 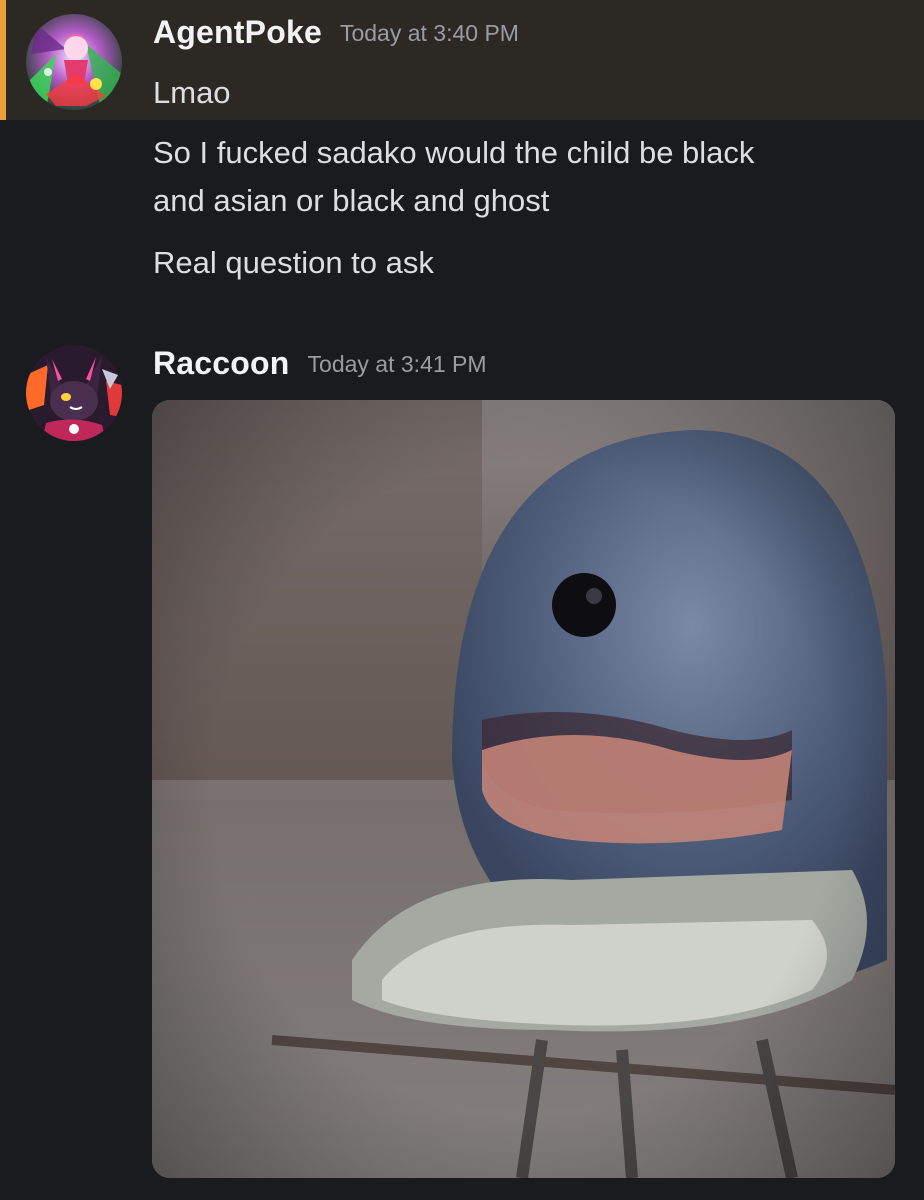 I want to click on message-header: Raccoon Today at 3:41 PM, so click(x=320, y=363).